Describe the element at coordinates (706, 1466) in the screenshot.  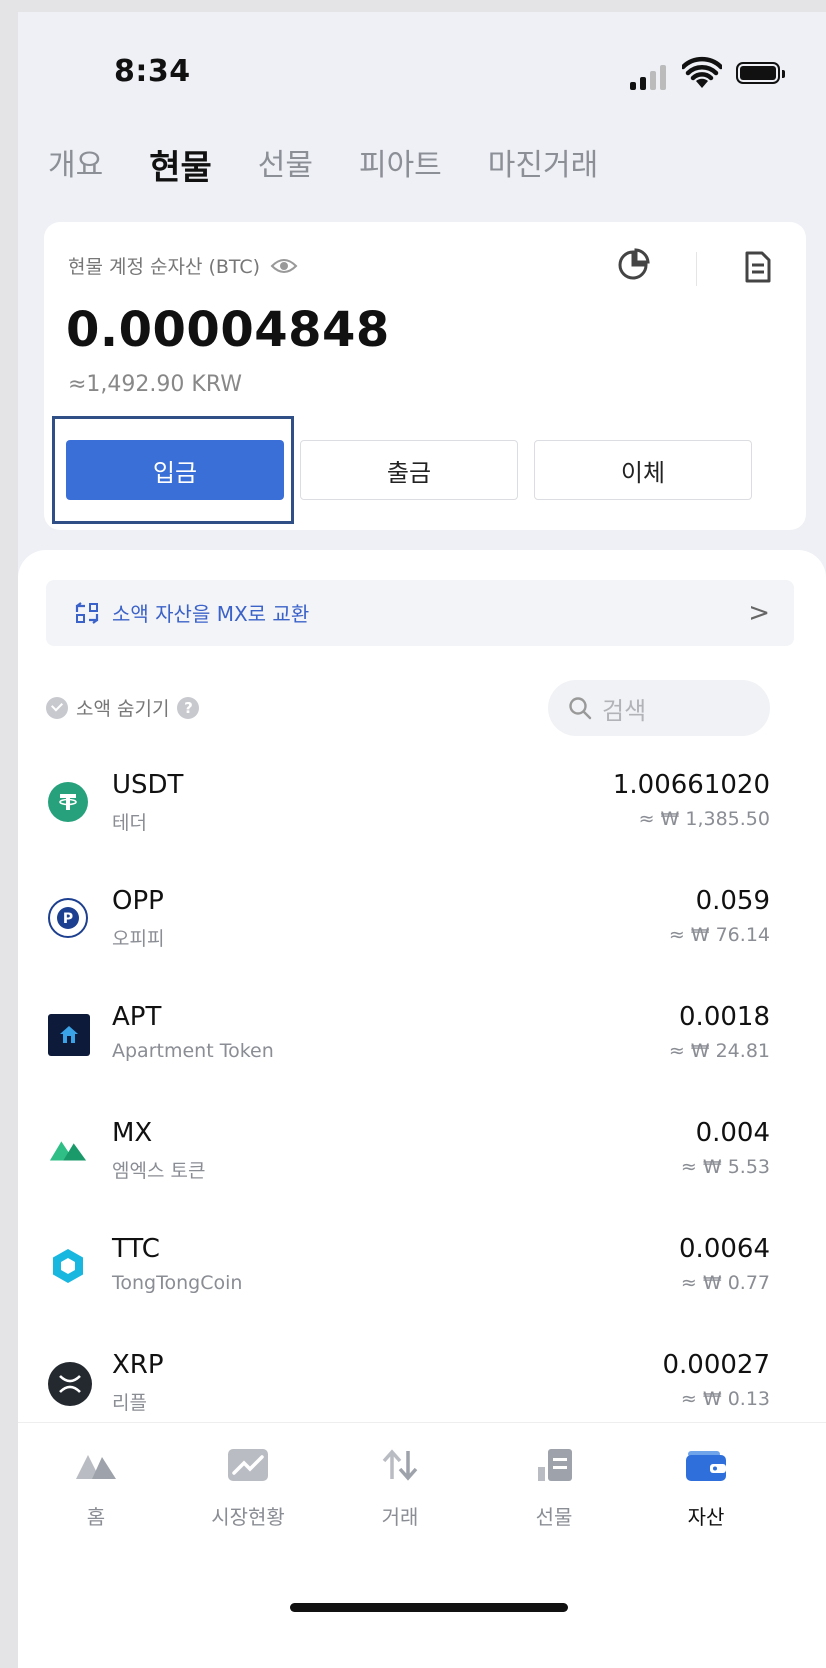
I see `wallet-icon` at that location.